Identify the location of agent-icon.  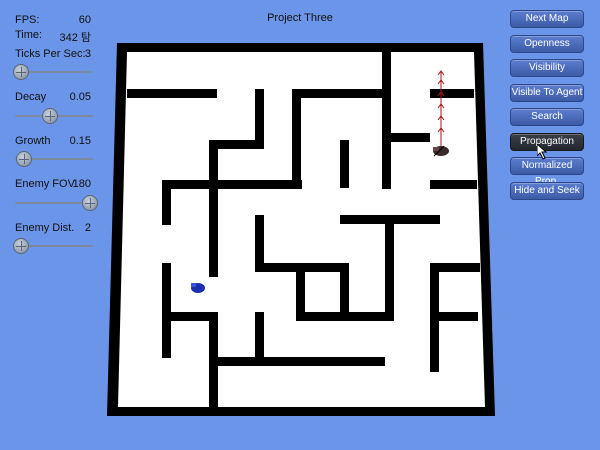
(198, 288).